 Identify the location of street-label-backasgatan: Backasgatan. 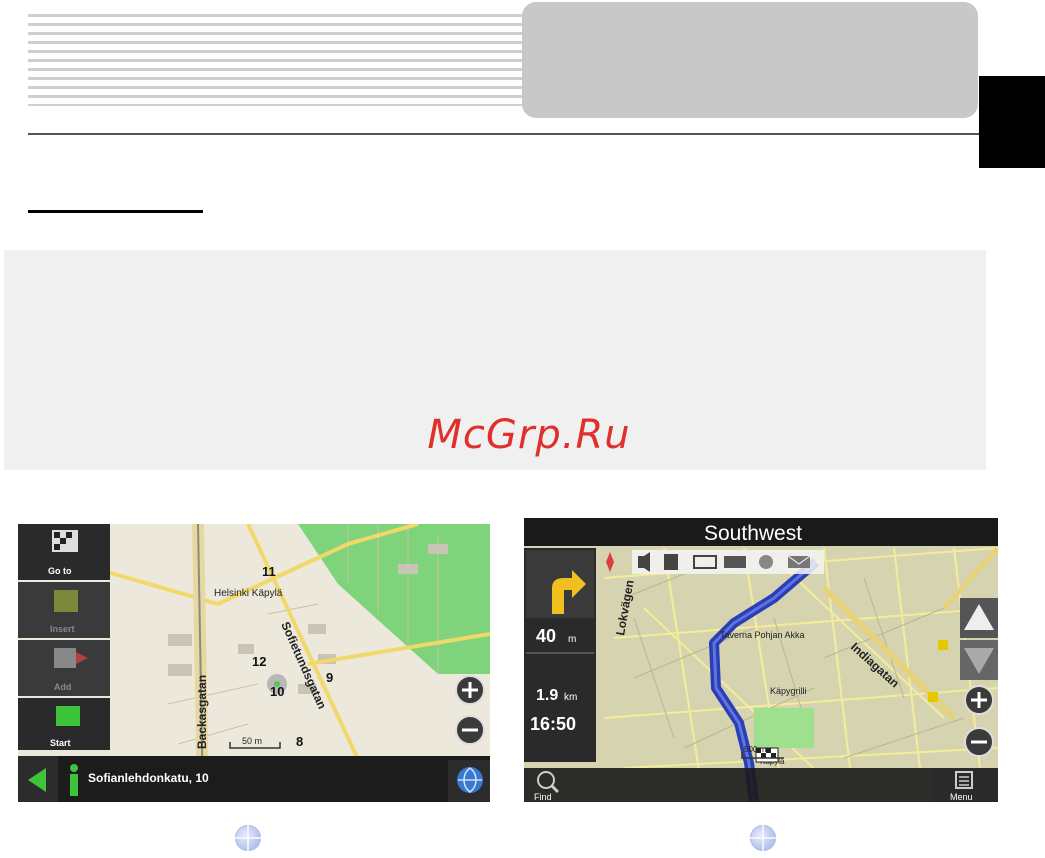
(202, 712).